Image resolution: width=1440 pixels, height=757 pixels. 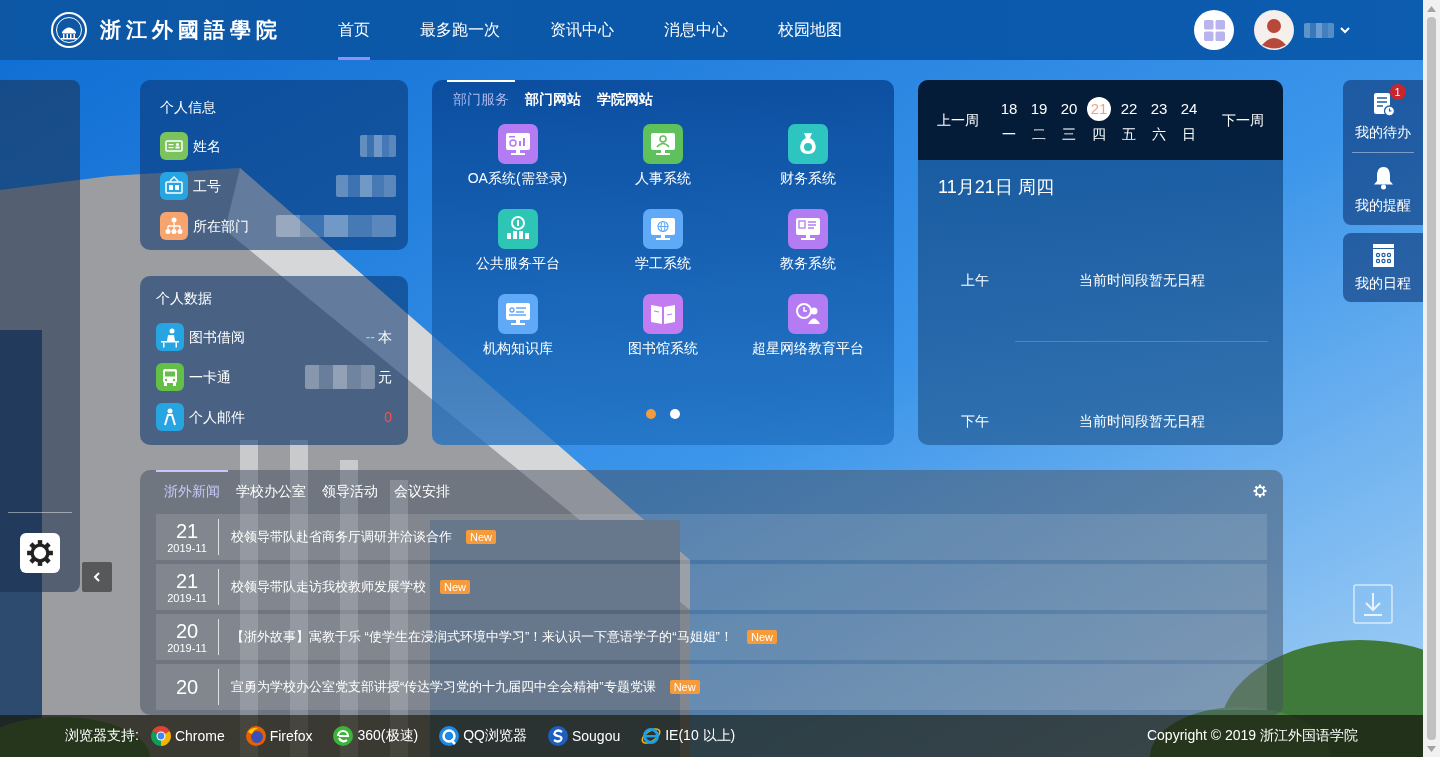 I want to click on unit-text: 本, so click(x=385, y=337).